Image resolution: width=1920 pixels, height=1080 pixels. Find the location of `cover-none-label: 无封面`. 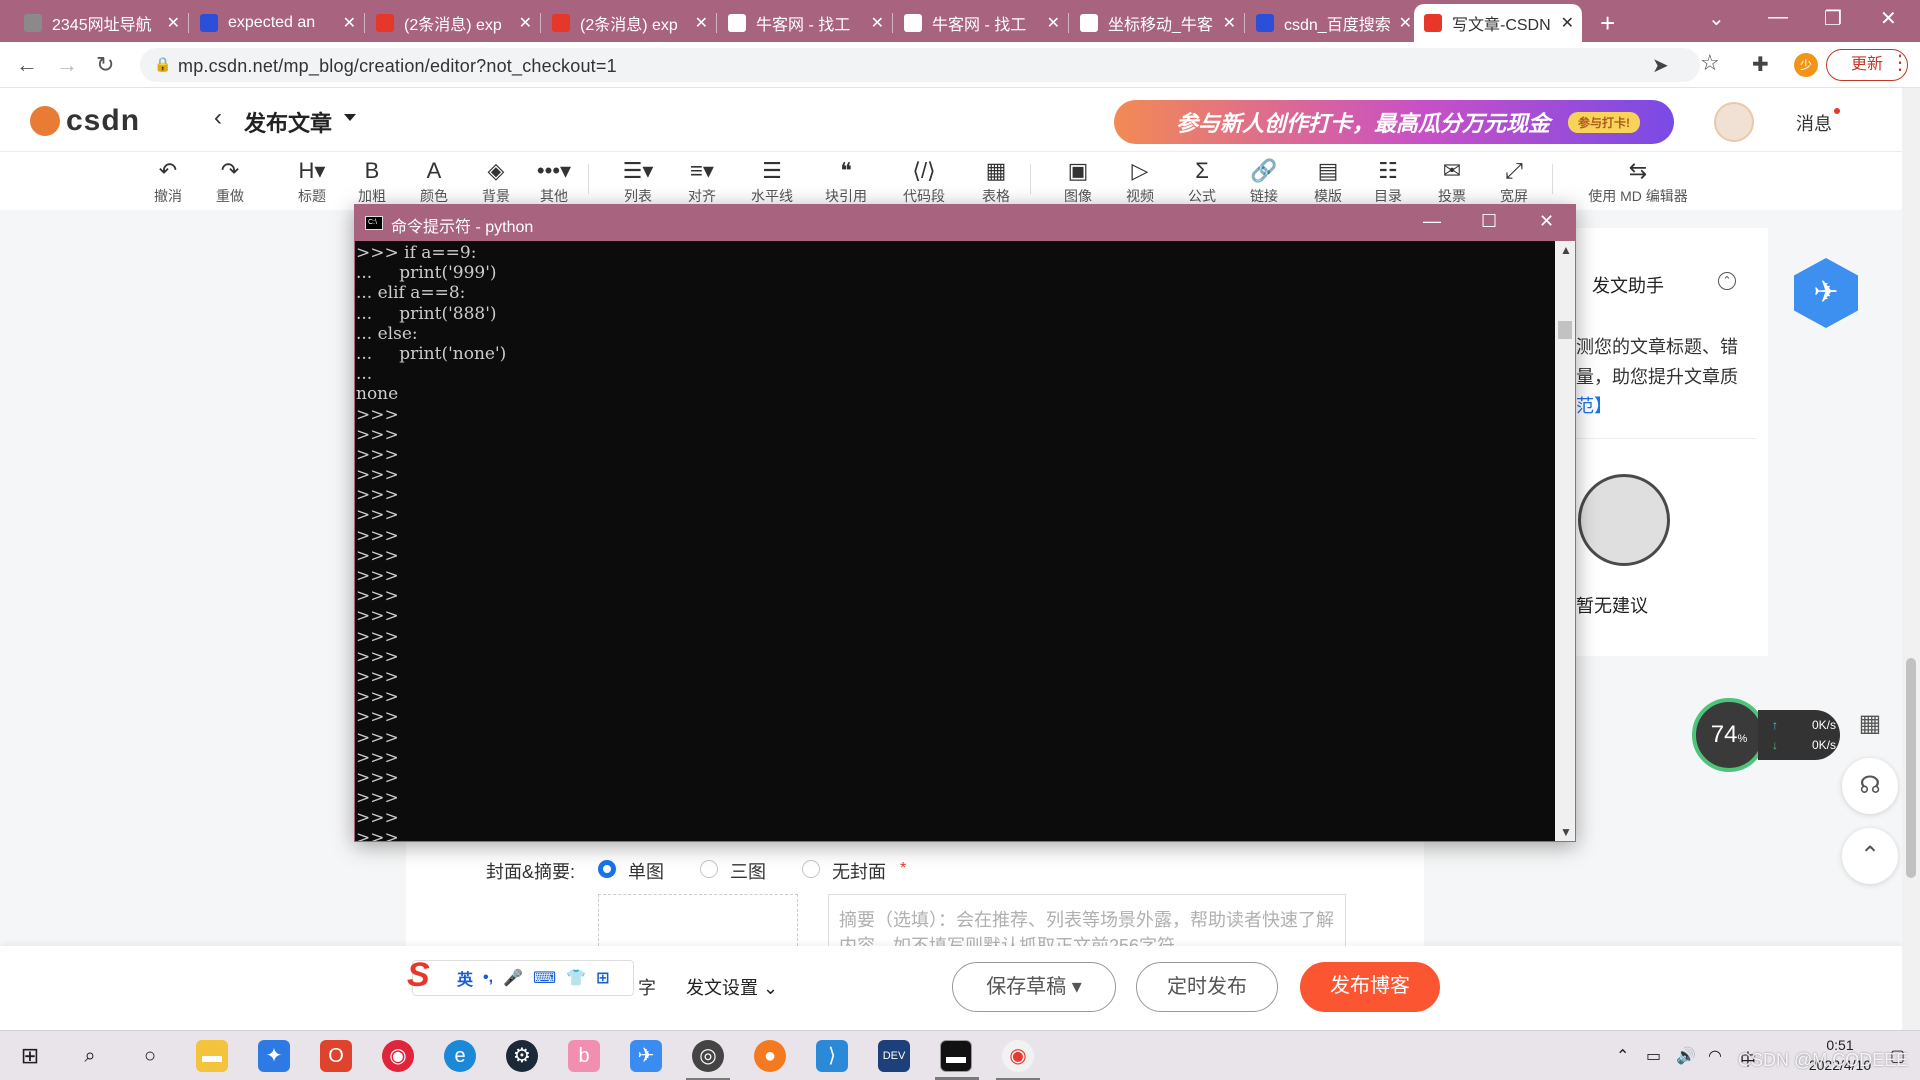

cover-none-label: 无封面 is located at coordinates (859, 871).